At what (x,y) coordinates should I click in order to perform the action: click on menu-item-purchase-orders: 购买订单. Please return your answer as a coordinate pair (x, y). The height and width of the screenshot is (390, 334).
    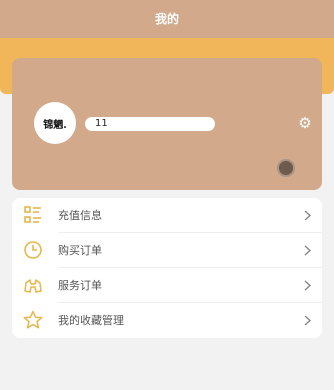
    Looking at the image, I should click on (167, 250).